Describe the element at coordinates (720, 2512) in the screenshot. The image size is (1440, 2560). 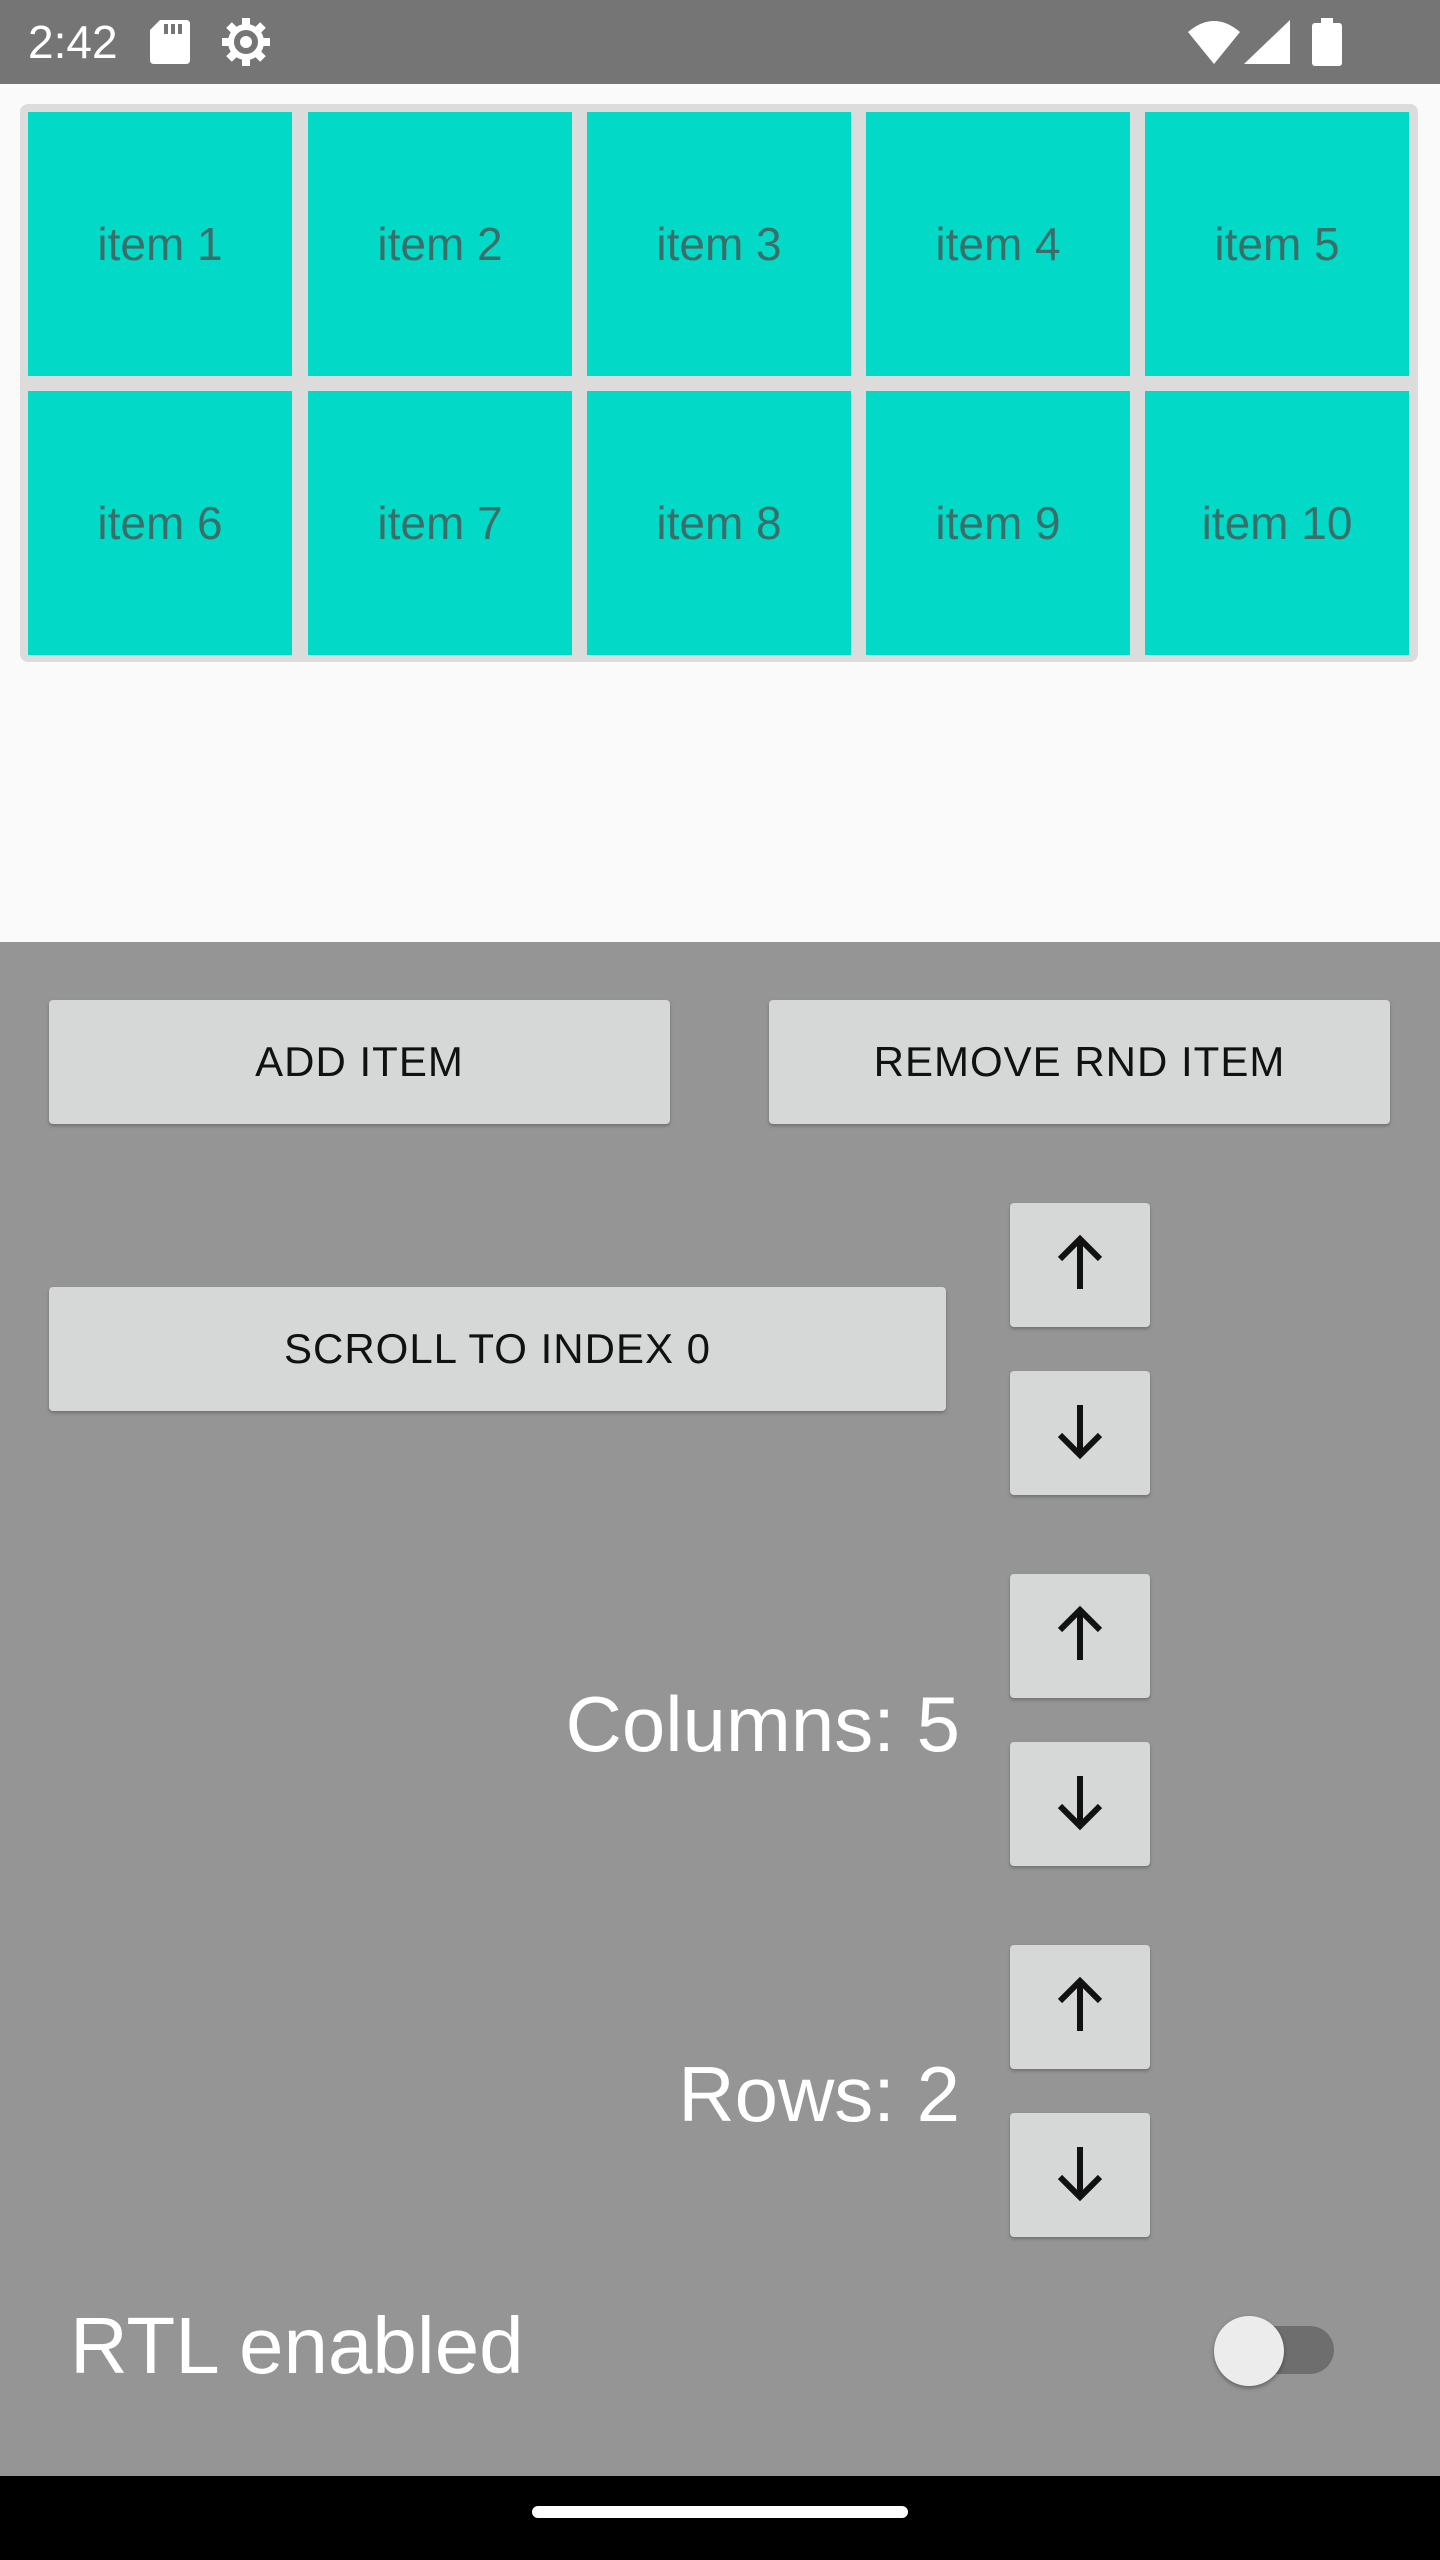
I see `home-handle` at that location.